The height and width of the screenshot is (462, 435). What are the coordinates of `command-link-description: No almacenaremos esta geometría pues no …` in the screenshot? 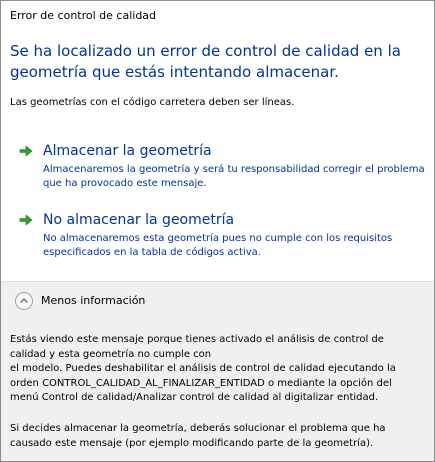 It's located at (218, 245).